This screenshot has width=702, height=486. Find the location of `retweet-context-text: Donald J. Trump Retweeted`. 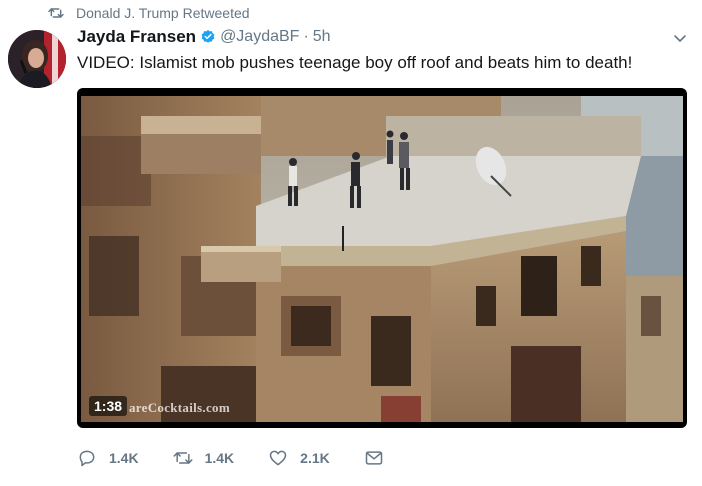

retweet-context-text: Donald J. Trump Retweeted is located at coordinates (163, 13).